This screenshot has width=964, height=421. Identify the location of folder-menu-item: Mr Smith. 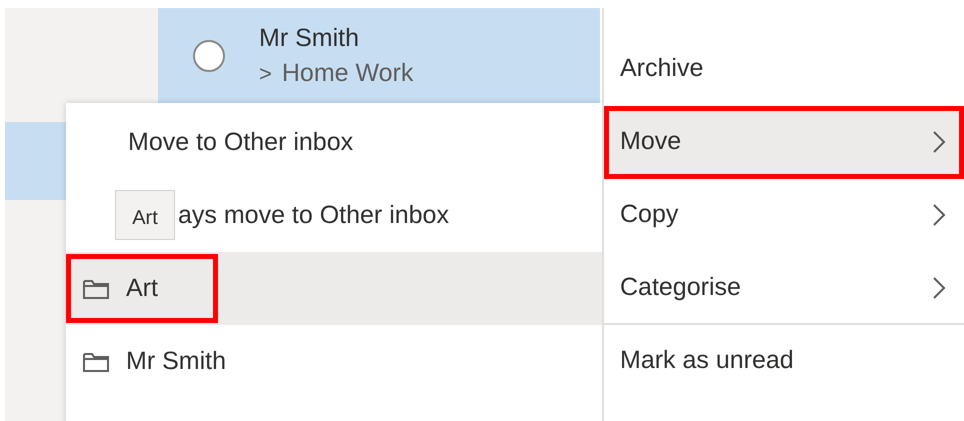
(334, 361).